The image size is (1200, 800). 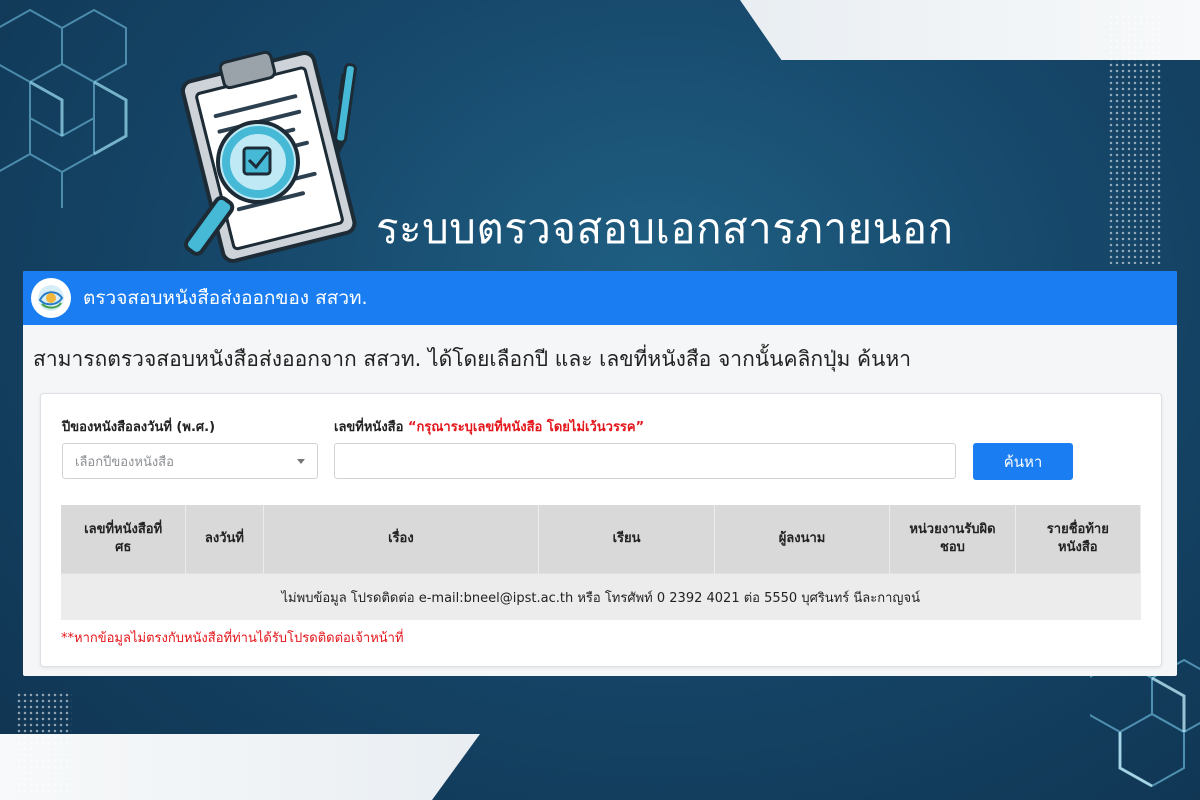 What do you see at coordinates (124, 462) in the screenshot?
I see `year-select-placeholder: เลือกปีของหนังสือ` at bounding box center [124, 462].